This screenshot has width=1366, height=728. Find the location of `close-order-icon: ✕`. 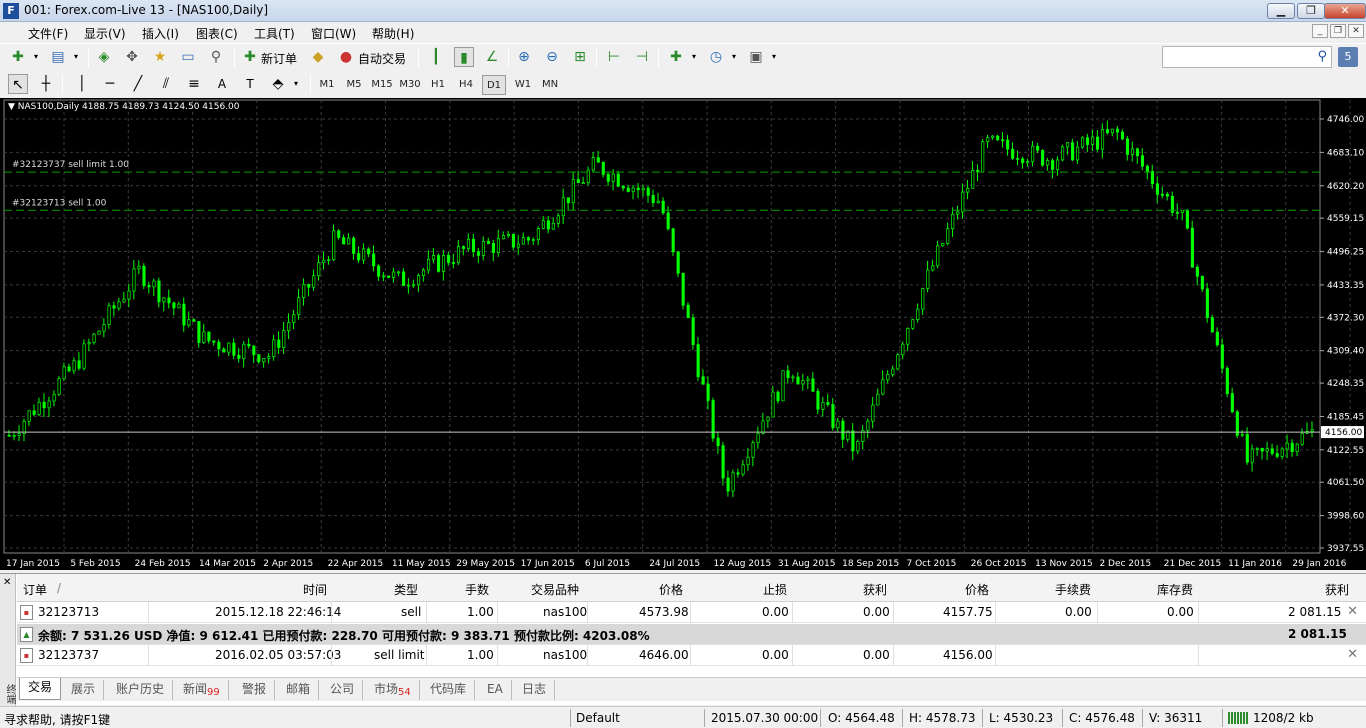

close-order-icon: ✕ is located at coordinates (1352, 611).